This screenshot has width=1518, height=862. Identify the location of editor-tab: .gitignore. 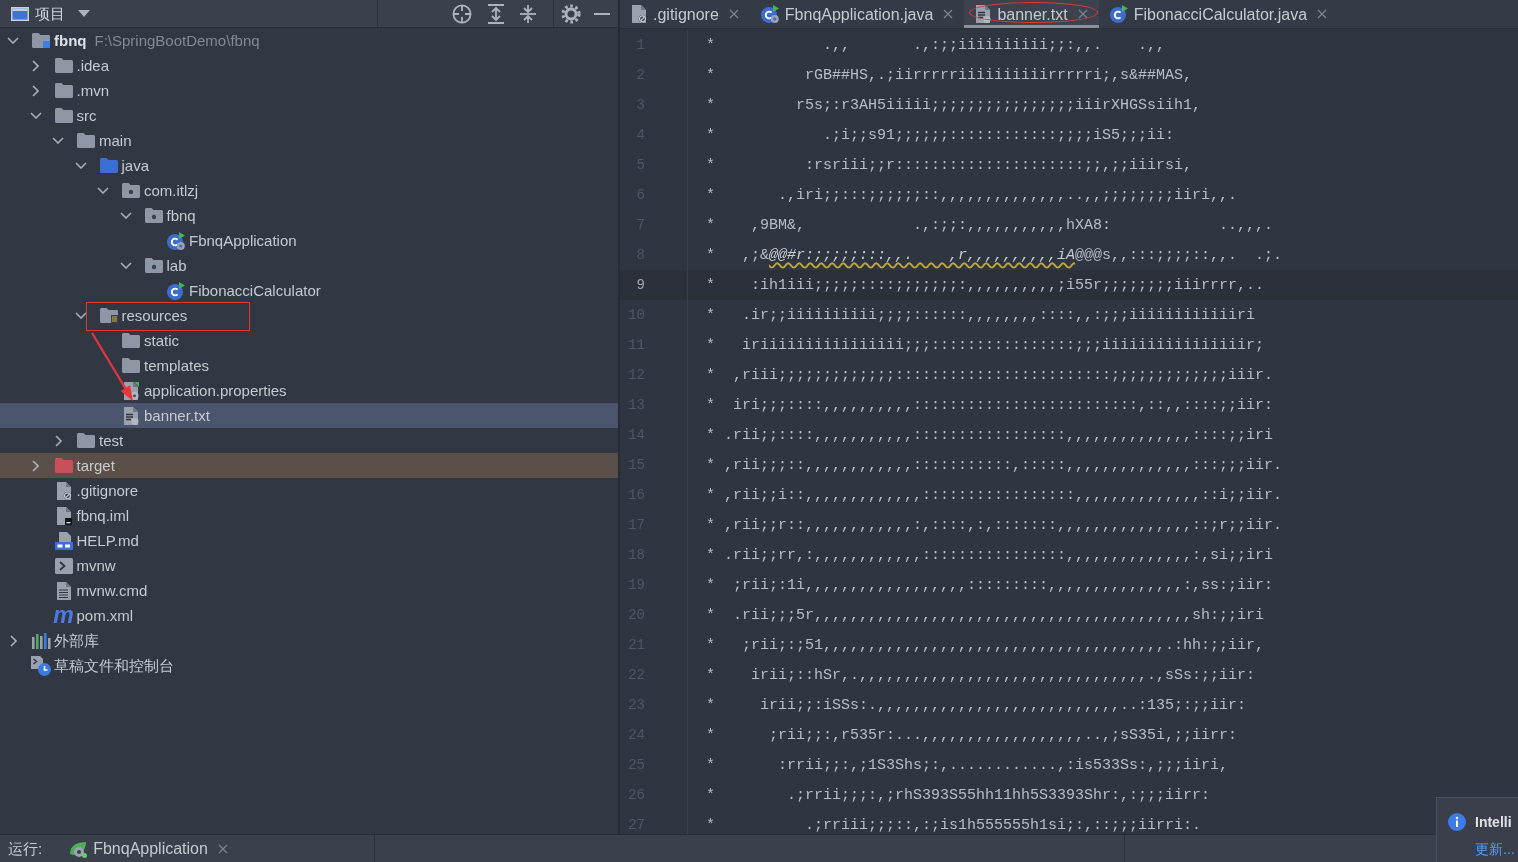
(685, 14).